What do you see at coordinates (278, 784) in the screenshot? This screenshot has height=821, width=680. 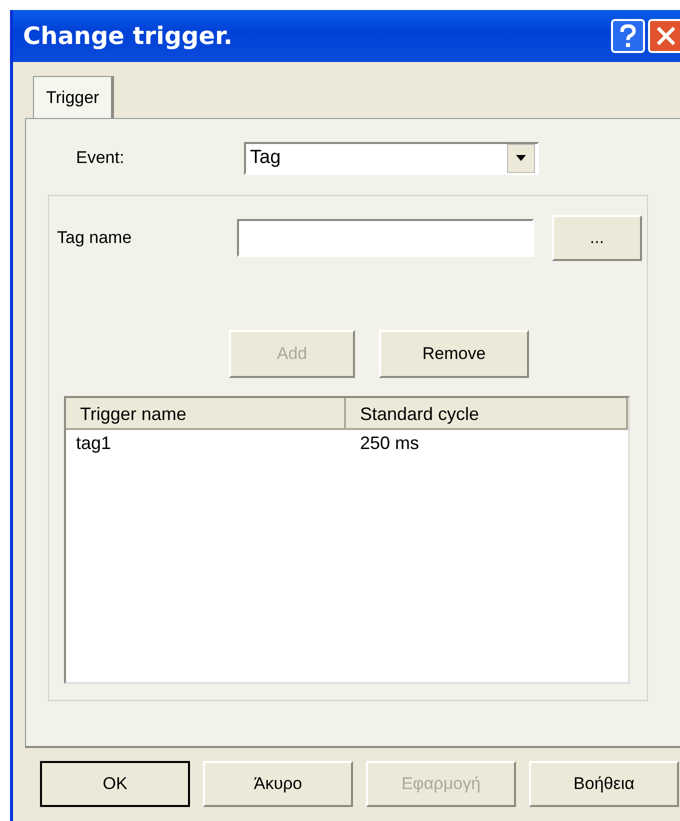 I see `dialog-button: Άκυρο` at bounding box center [278, 784].